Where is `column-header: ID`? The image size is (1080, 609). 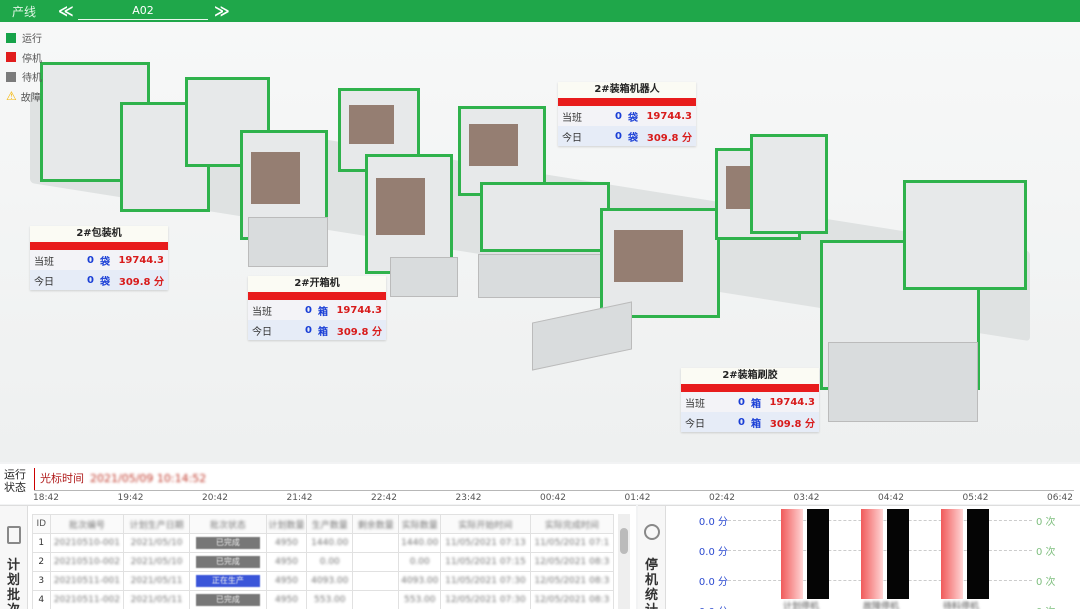
column-header: ID is located at coordinates (41, 524).